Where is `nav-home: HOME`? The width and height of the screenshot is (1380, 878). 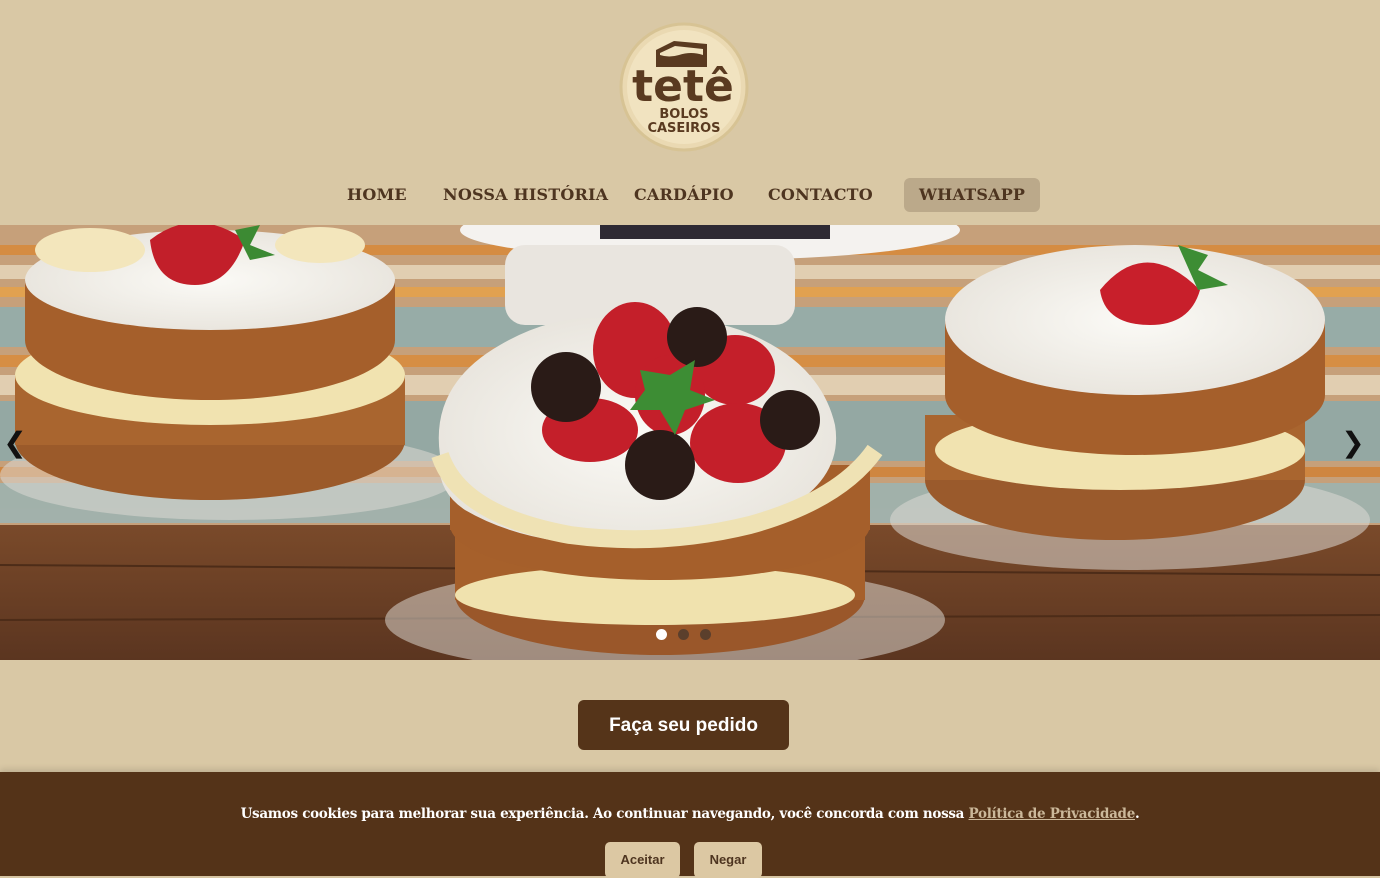
nav-home: HOME is located at coordinates (377, 195).